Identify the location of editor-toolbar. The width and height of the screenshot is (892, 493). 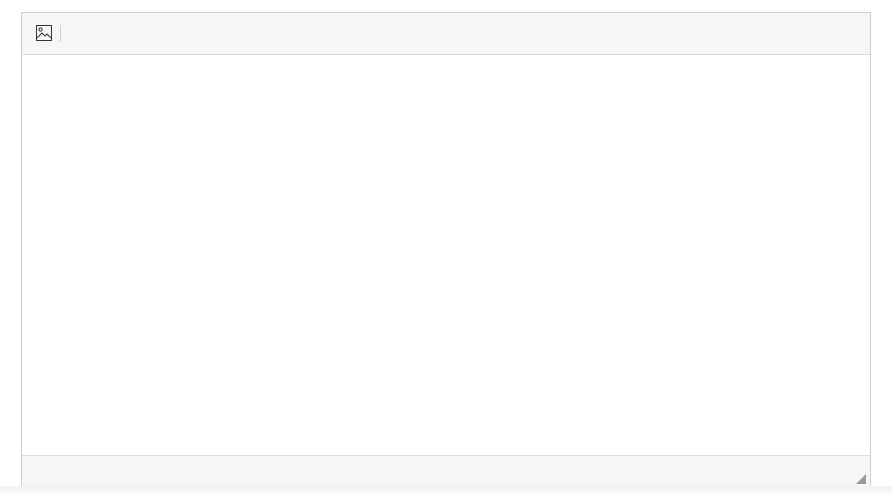
(446, 34).